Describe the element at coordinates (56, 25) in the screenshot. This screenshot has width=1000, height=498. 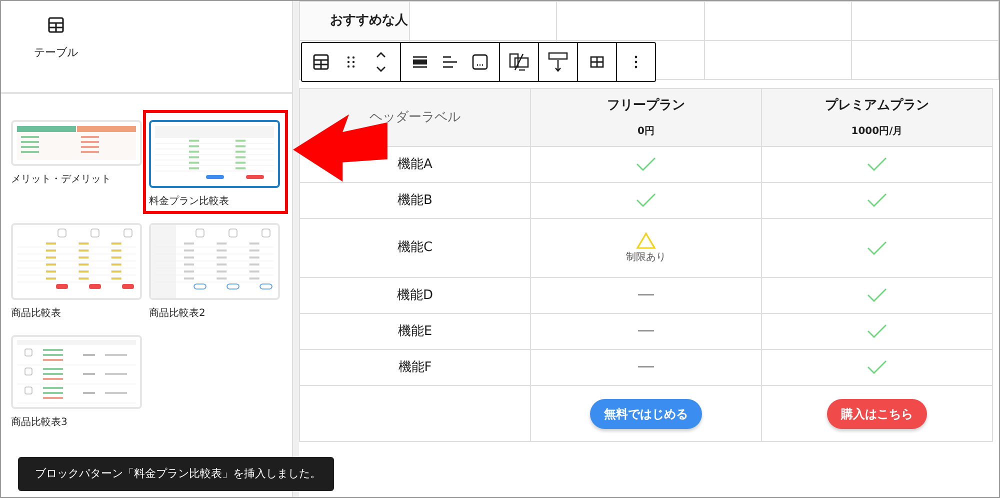
I see `table-icon` at that location.